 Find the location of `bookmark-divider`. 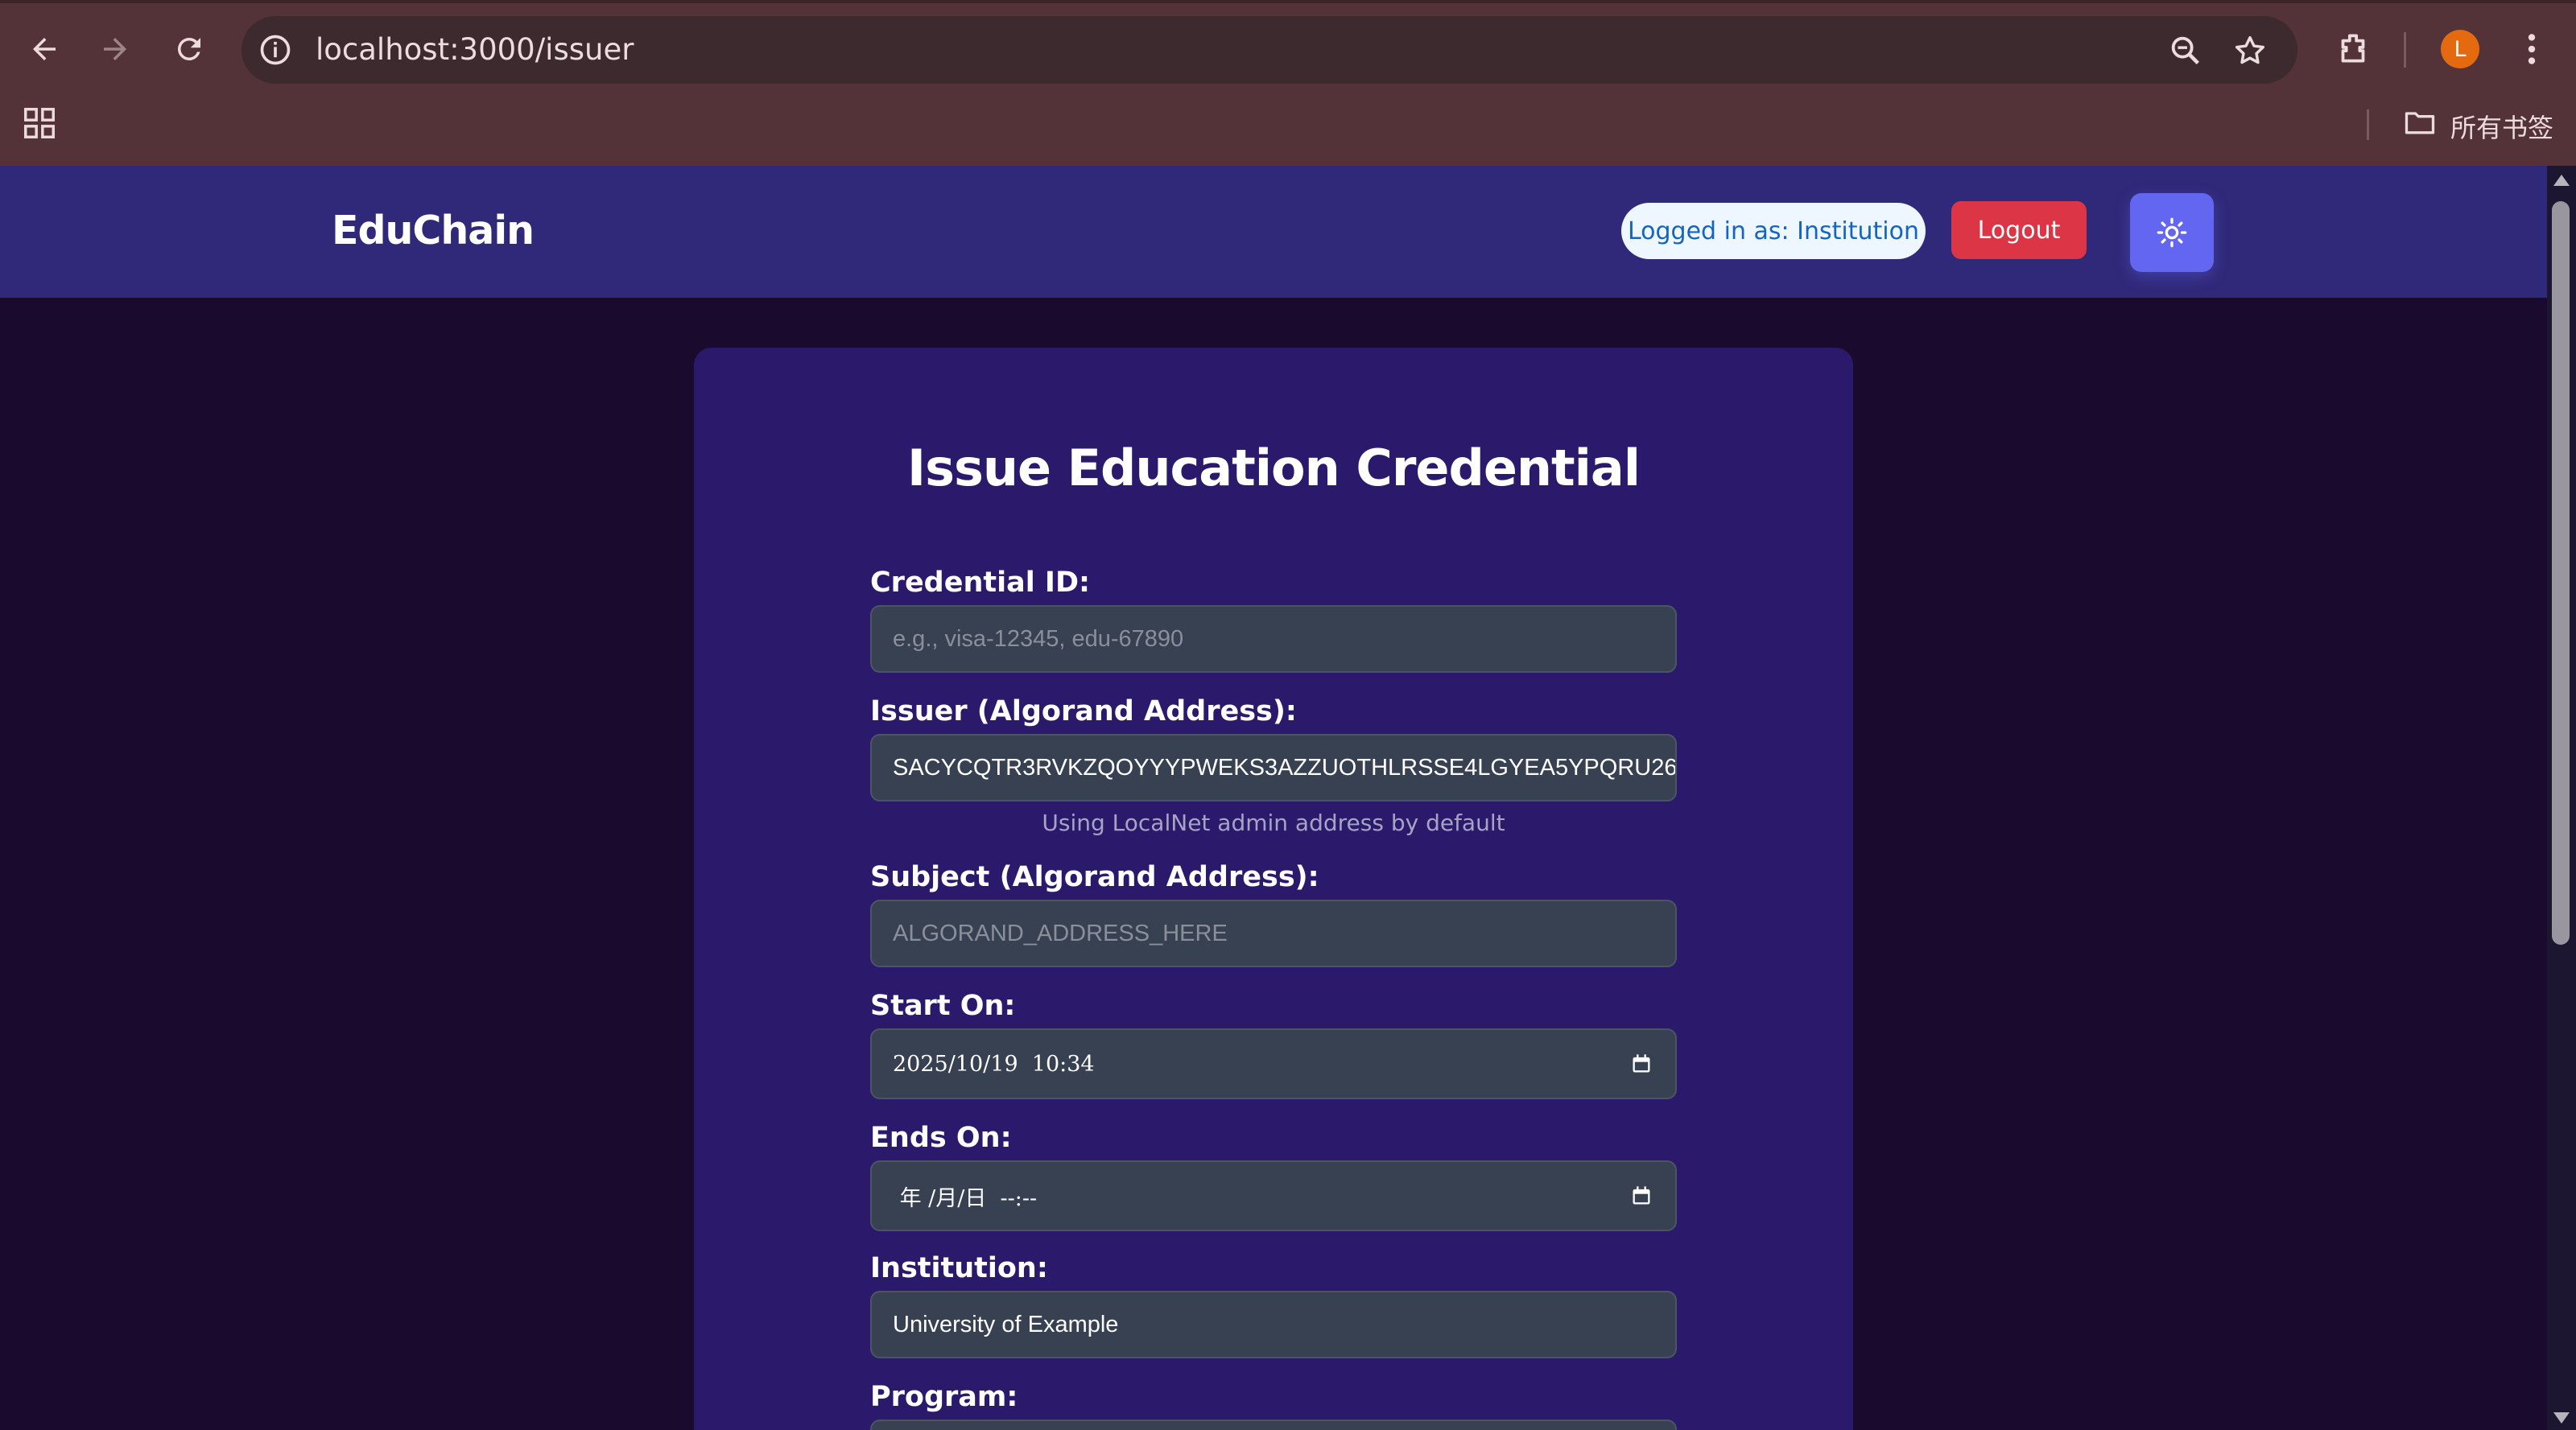

bookmark-divider is located at coordinates (2368, 124).